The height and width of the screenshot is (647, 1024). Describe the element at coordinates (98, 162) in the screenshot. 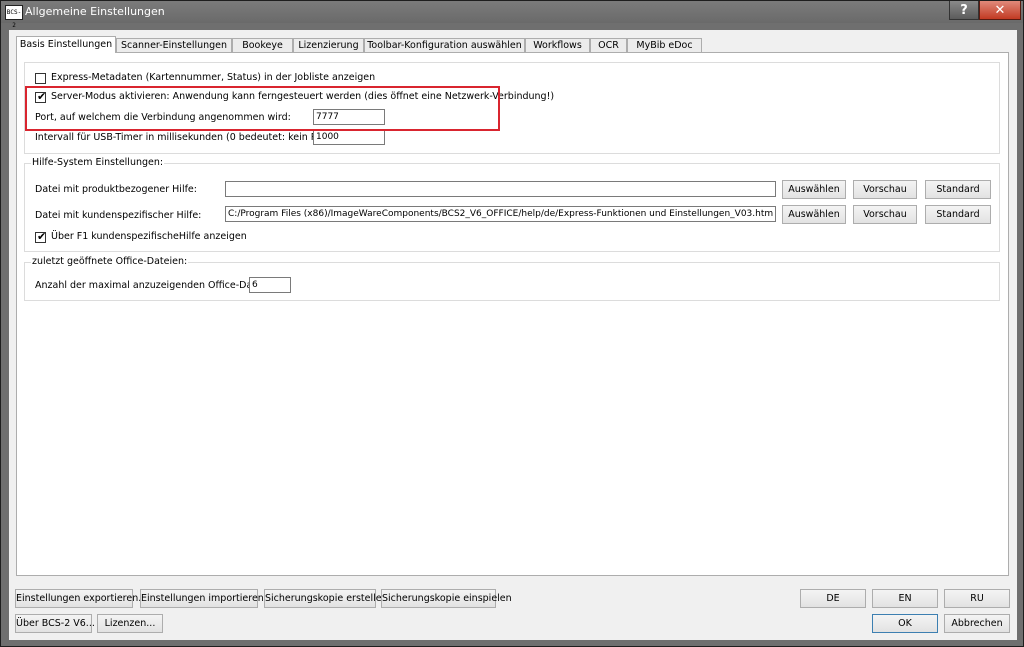

I see `help-system-title: Hilfe-System Einstellungen:` at that location.